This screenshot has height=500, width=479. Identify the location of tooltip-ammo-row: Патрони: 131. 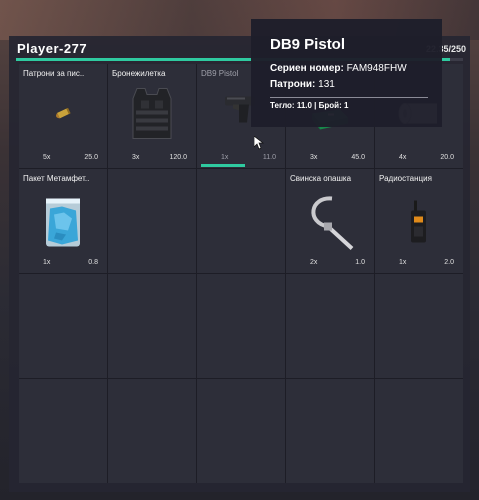
(302, 84).